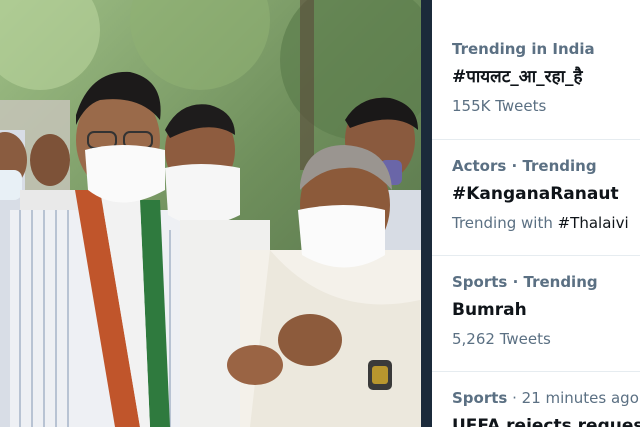 This screenshot has height=427, width=640. Describe the element at coordinates (524, 166) in the screenshot. I see `trend-context: Actors · Trending` at that location.